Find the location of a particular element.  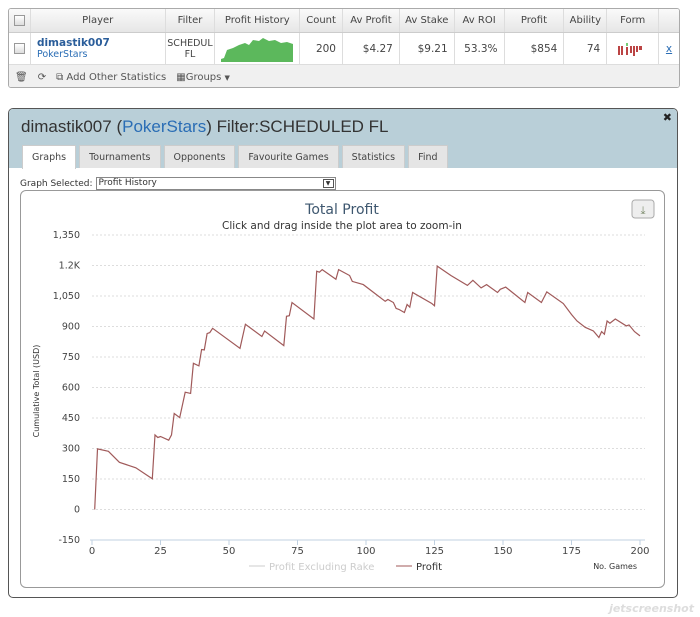

profit-sparkline is located at coordinates (258, 48).